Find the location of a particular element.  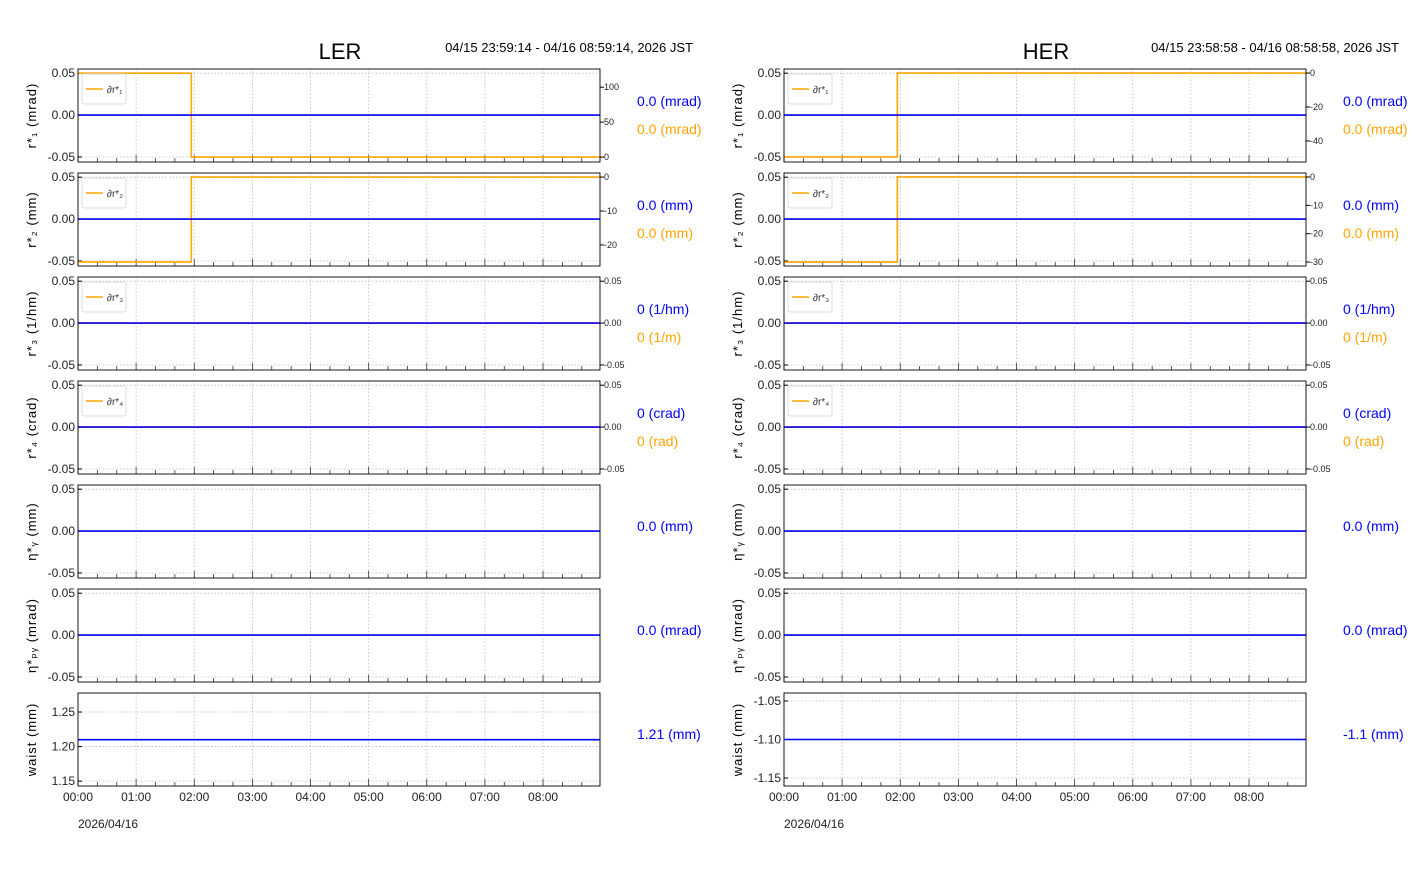

column-title: LER is located at coordinates (340, 51).